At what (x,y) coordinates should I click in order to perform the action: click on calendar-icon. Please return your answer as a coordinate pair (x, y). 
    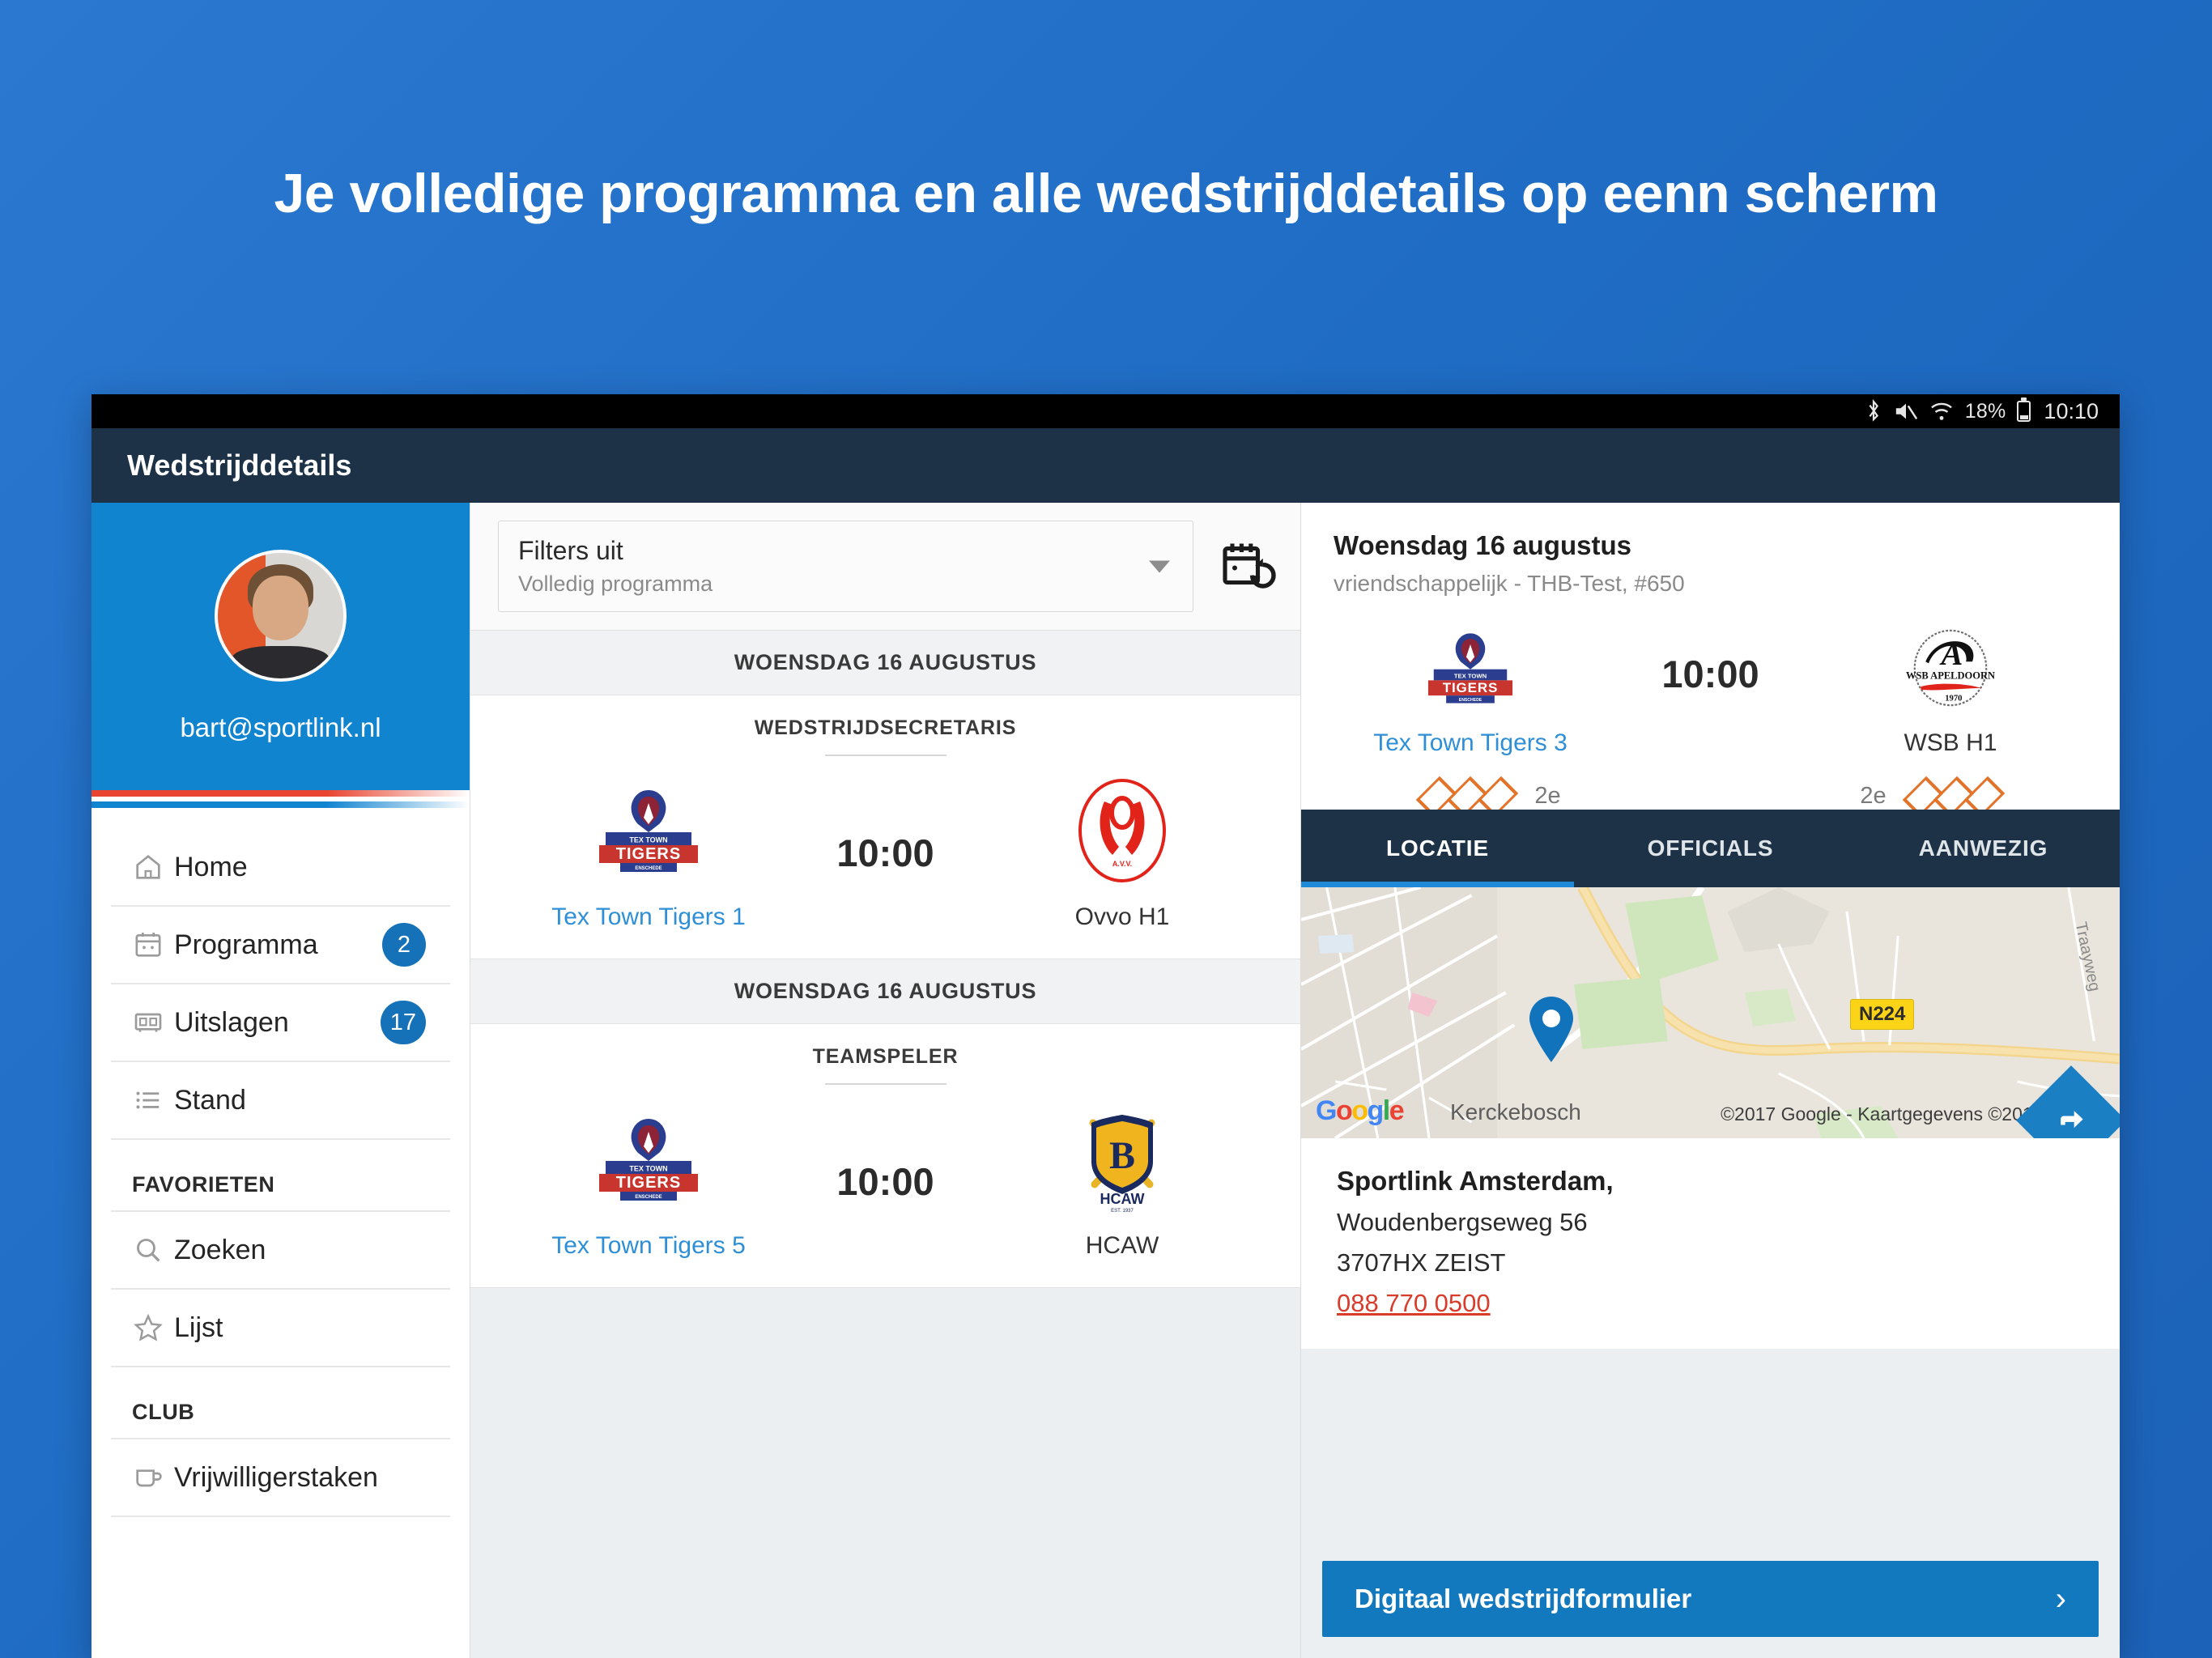
    Looking at the image, I should click on (153, 945).